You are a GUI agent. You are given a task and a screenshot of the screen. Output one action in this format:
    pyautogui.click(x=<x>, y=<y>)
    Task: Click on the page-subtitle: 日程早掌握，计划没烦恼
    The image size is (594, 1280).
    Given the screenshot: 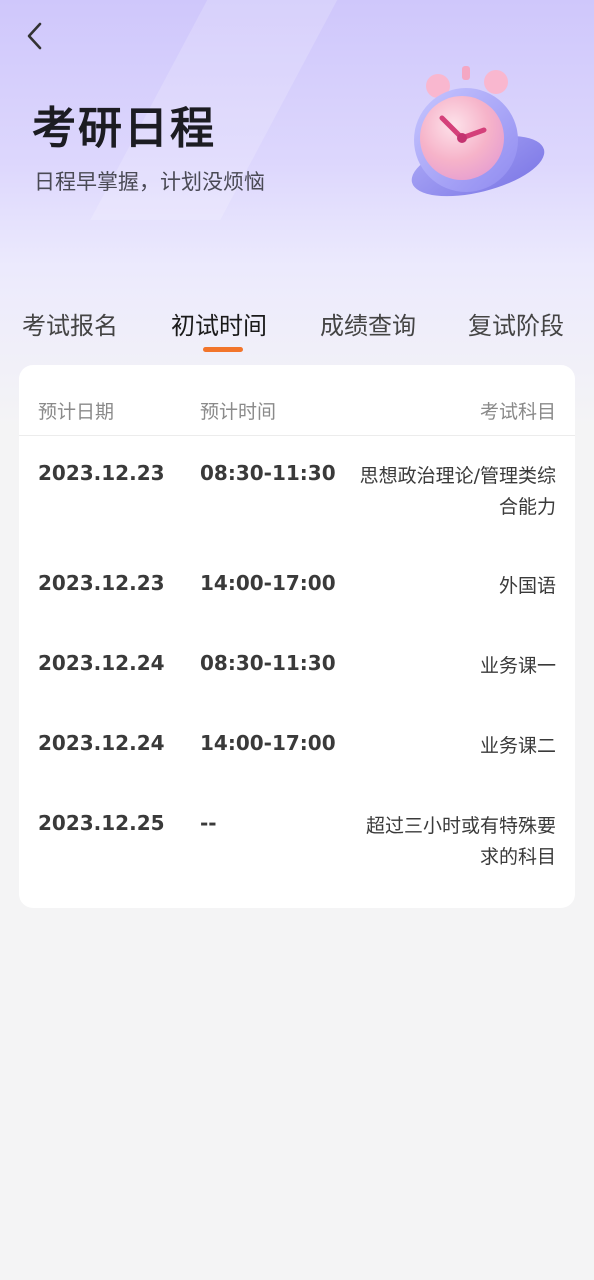 What is the action you would take?
    pyautogui.click(x=149, y=182)
    